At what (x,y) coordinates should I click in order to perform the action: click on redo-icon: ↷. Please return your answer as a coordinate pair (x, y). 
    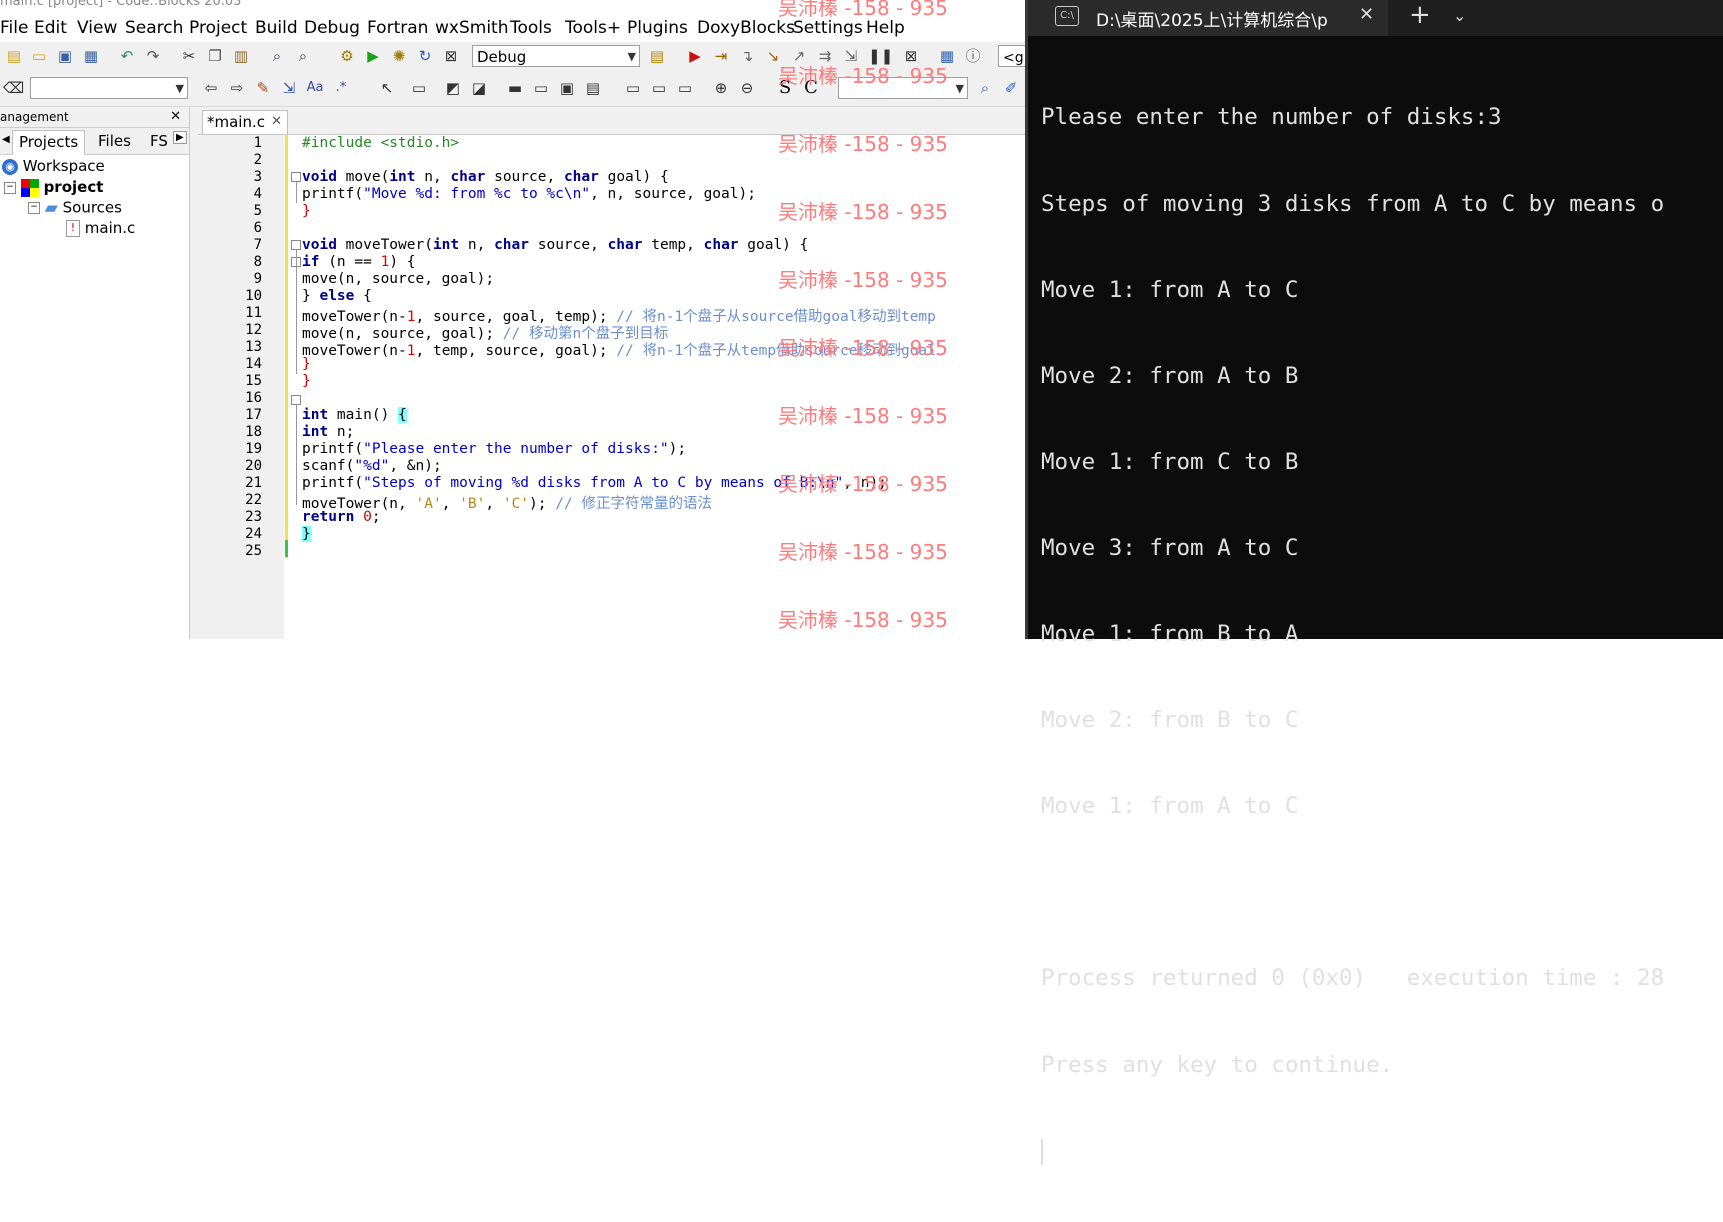
    Looking at the image, I should click on (153, 56).